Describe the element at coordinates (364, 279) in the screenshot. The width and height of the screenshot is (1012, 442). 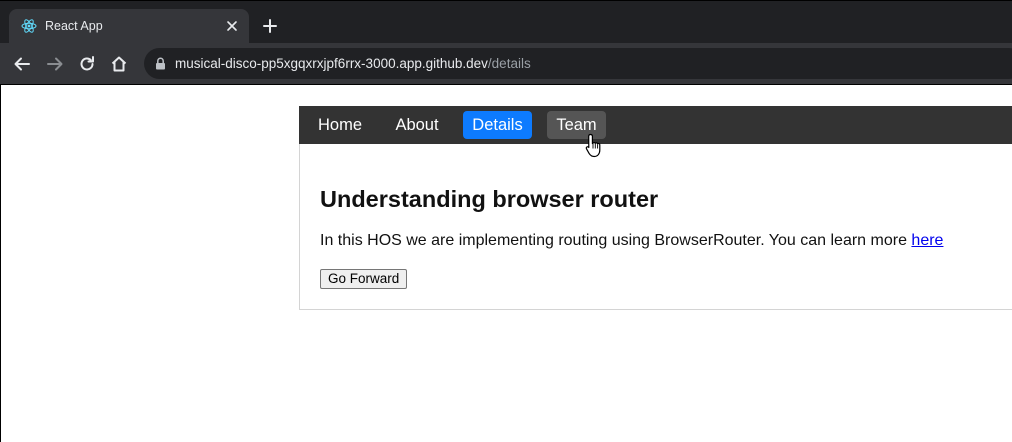
I see `go-forward-button: Go Forward` at that location.